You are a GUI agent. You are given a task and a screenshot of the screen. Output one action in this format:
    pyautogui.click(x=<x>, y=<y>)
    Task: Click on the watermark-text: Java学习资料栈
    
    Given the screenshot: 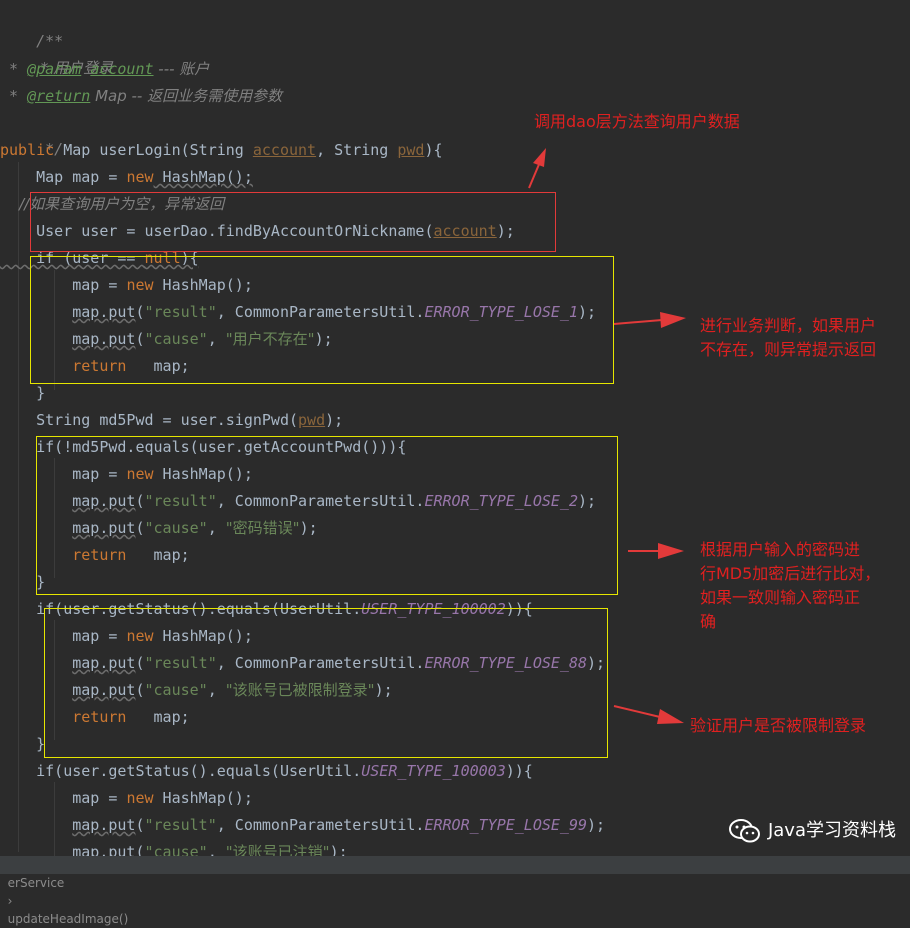 What is the action you would take?
    pyautogui.click(x=831, y=830)
    